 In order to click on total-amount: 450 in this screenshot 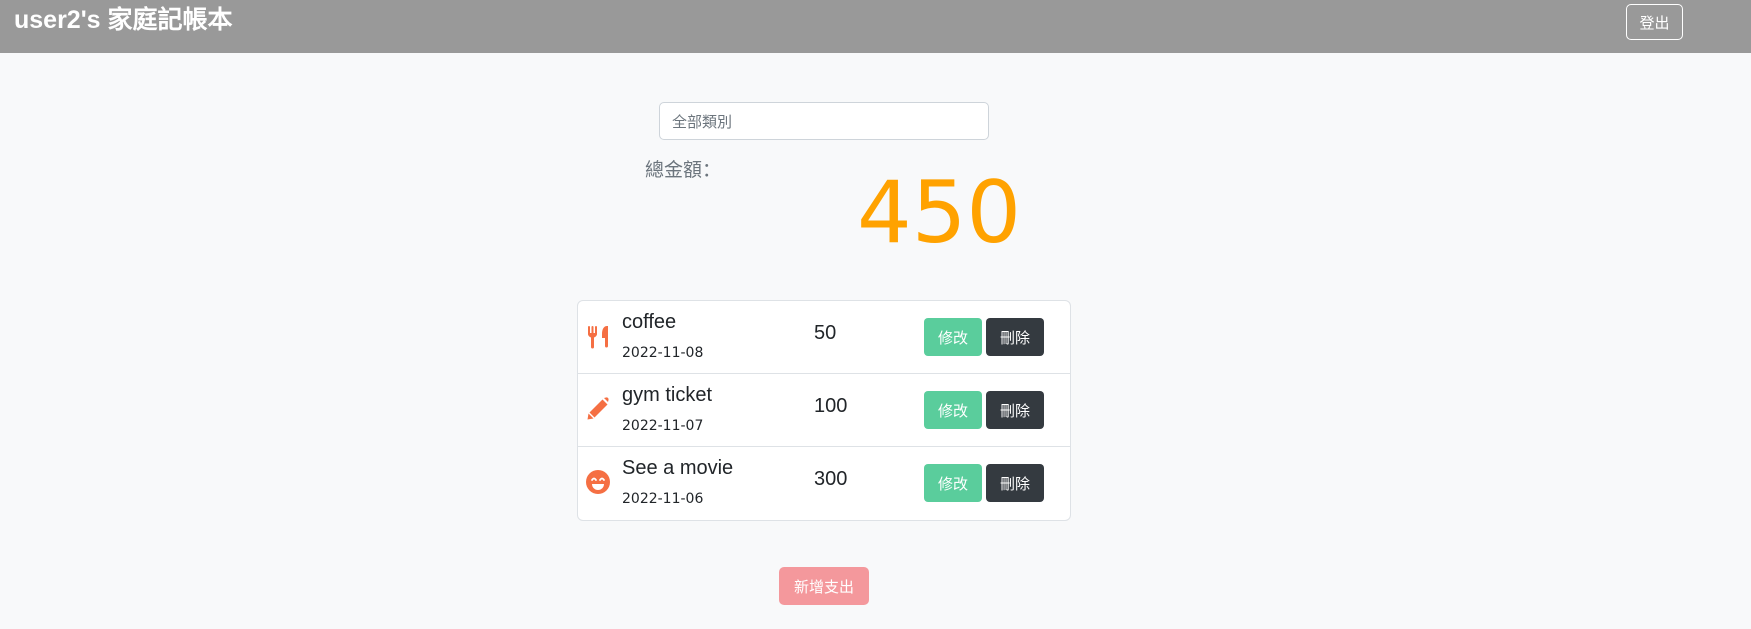, I will do `click(939, 213)`.